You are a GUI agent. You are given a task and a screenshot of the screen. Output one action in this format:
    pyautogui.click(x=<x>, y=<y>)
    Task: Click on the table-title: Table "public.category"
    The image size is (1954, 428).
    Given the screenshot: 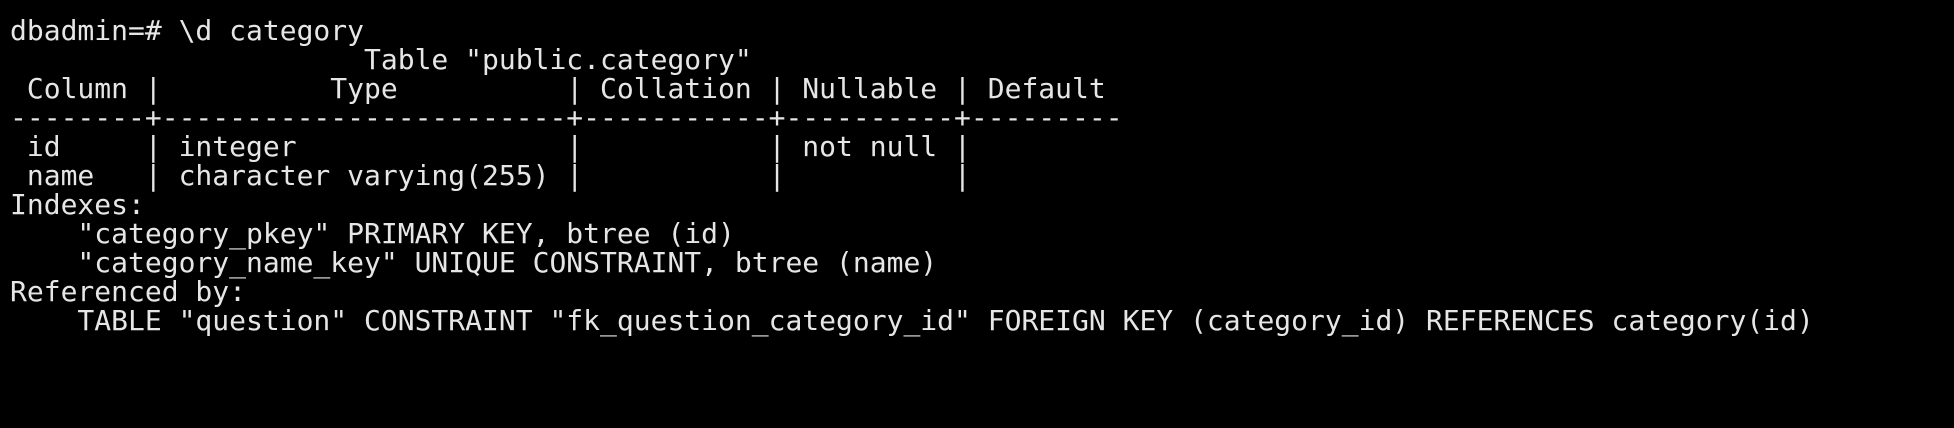 What is the action you would take?
    pyautogui.click(x=381, y=59)
    